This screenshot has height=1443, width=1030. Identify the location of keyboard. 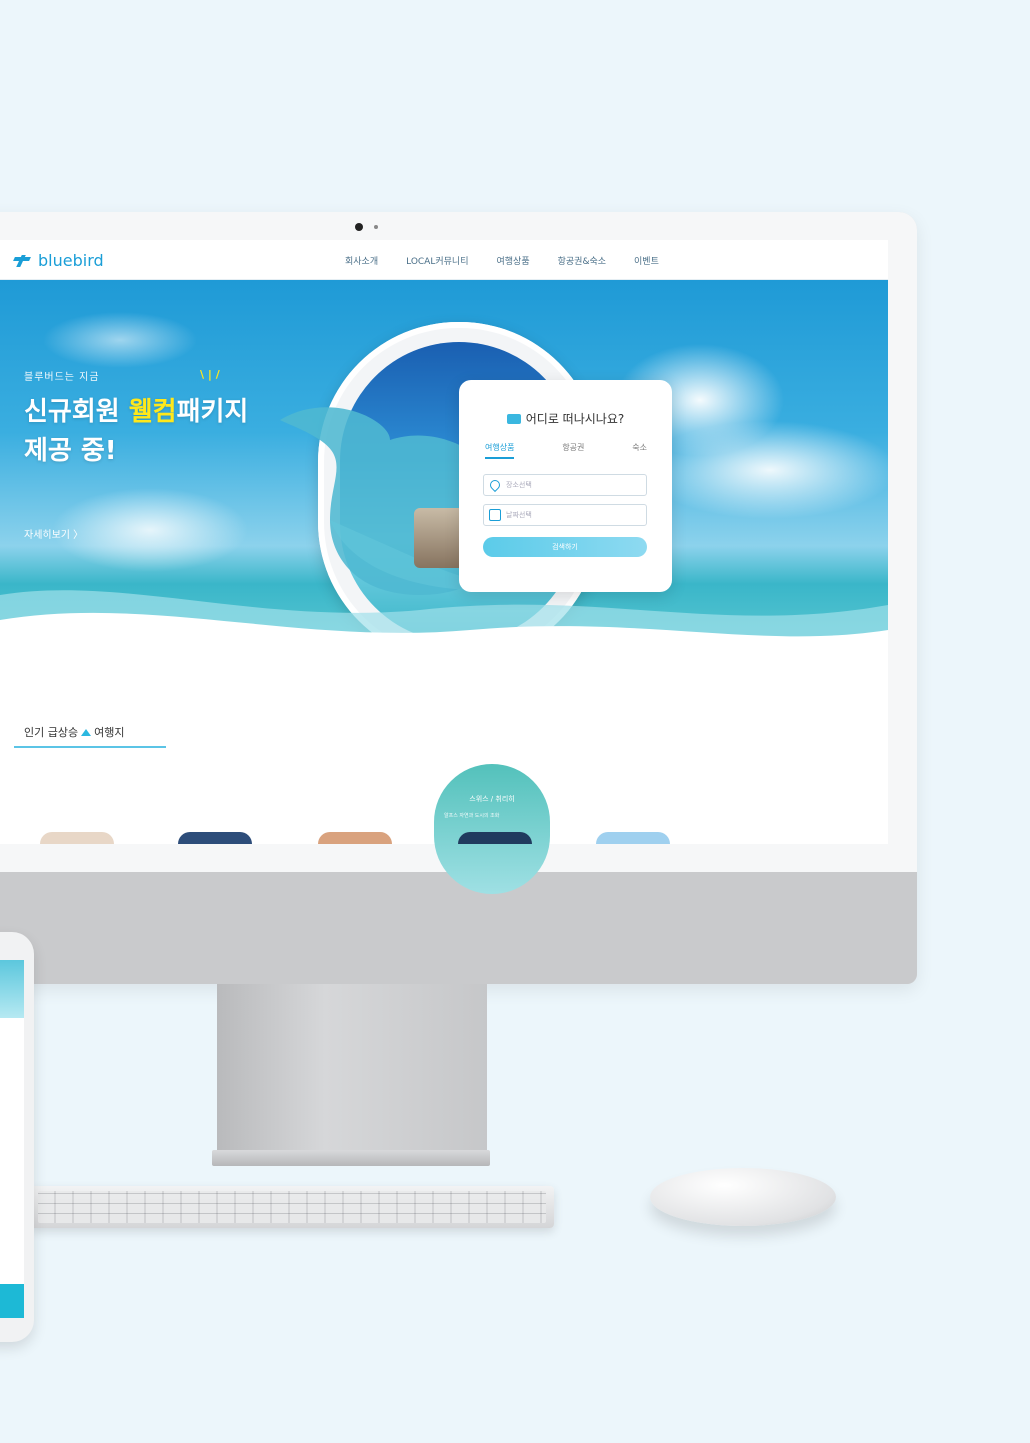
(292, 1207).